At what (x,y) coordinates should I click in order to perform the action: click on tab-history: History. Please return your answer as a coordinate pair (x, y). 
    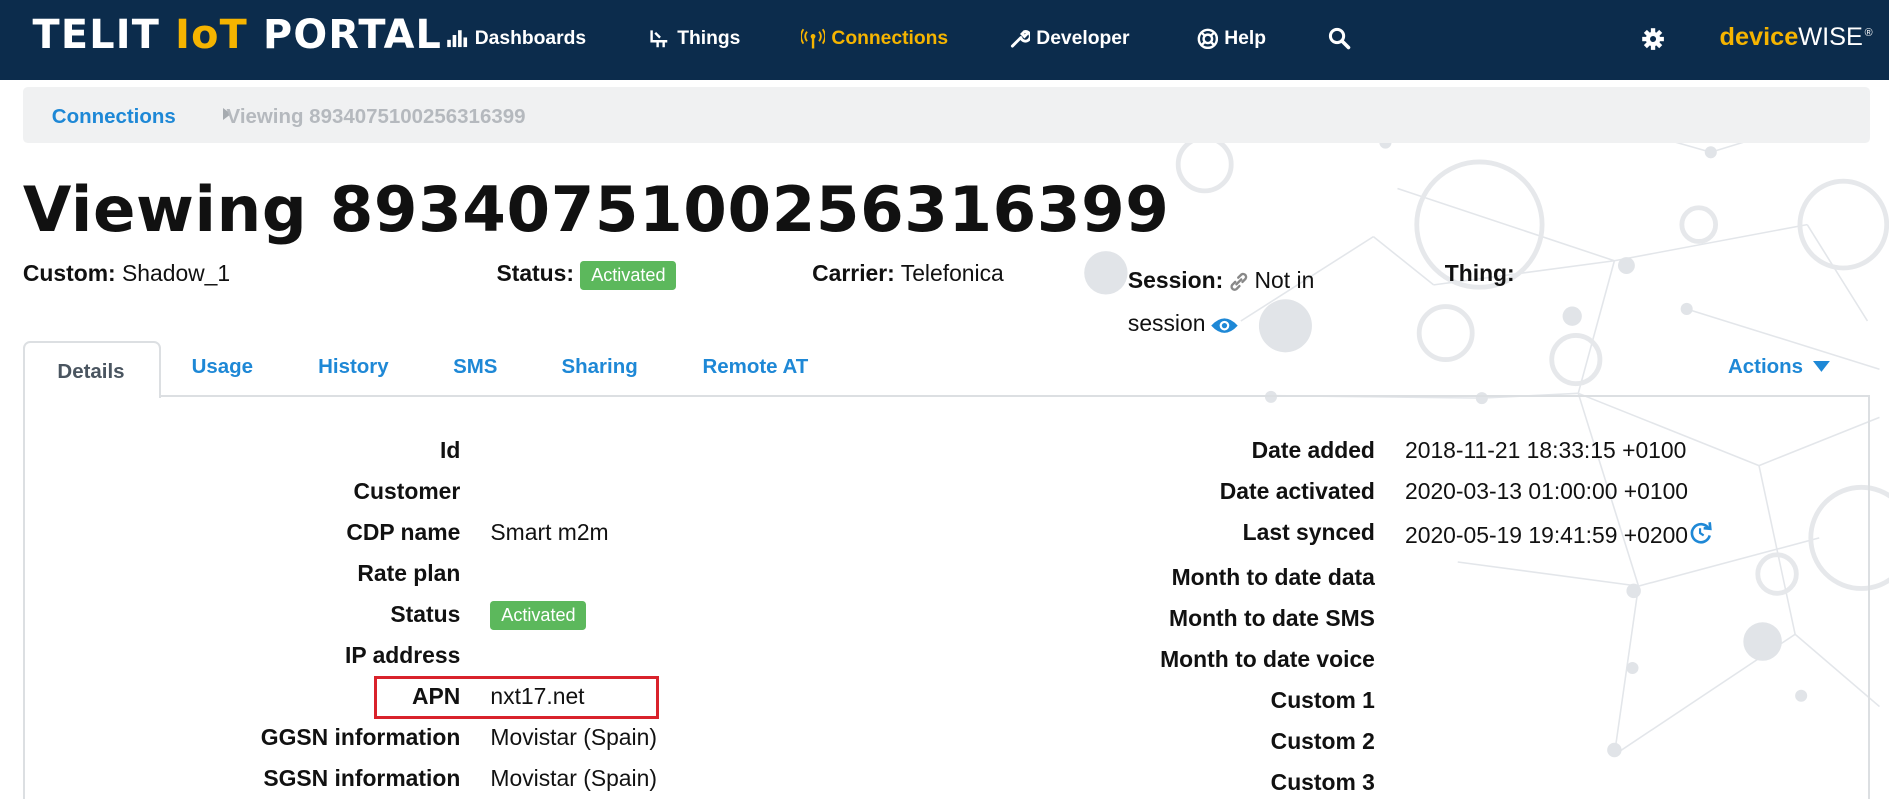
    Looking at the image, I should click on (353, 367).